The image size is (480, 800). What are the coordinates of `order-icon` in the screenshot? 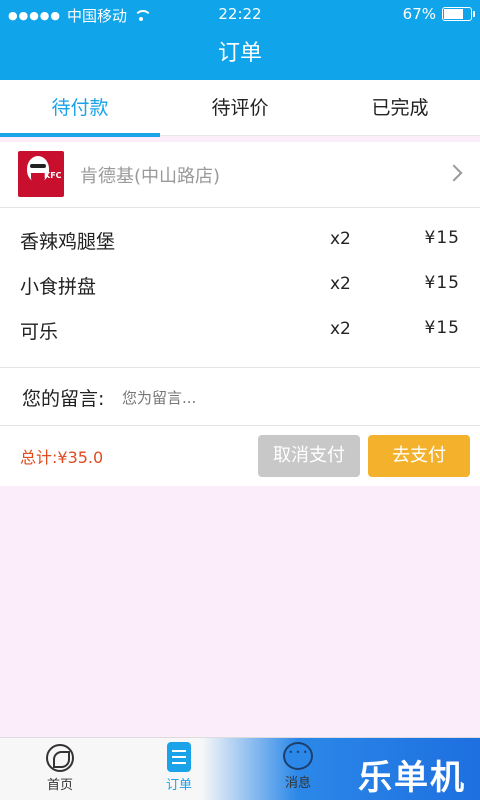 It's located at (179, 757).